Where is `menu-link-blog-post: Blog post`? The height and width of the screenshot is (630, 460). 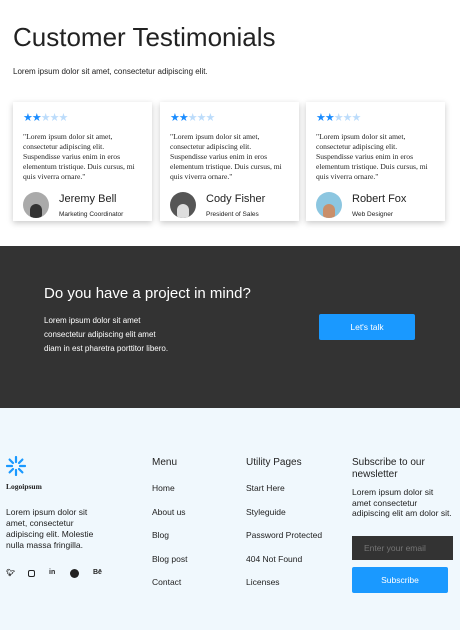 menu-link-blog-post: Blog post is located at coordinates (169, 559).